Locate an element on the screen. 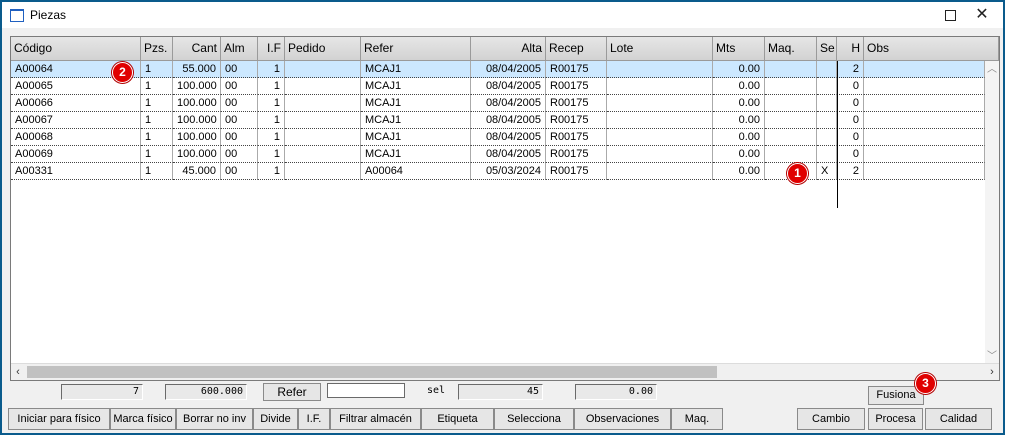  annotation-badge-1: 1 is located at coordinates (797, 173).